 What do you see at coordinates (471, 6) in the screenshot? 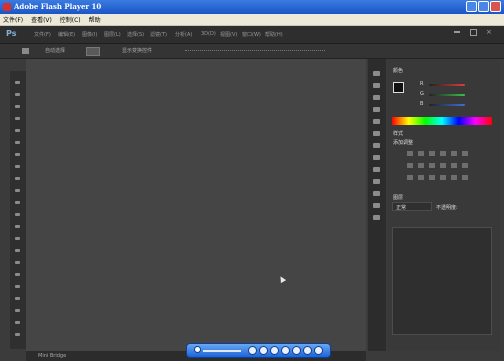
I see `minimize-icon` at bounding box center [471, 6].